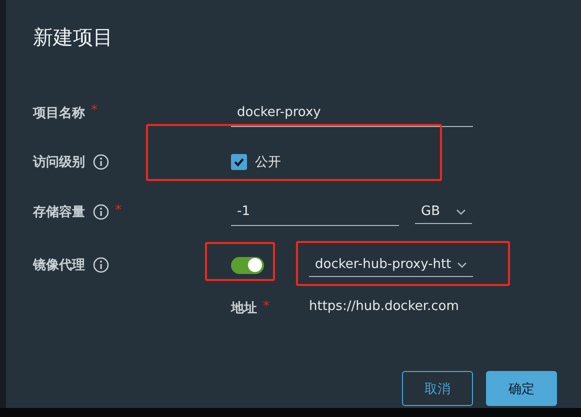  I want to click on endpoint-select: docker-hub-proxy-htt, so click(391, 265).